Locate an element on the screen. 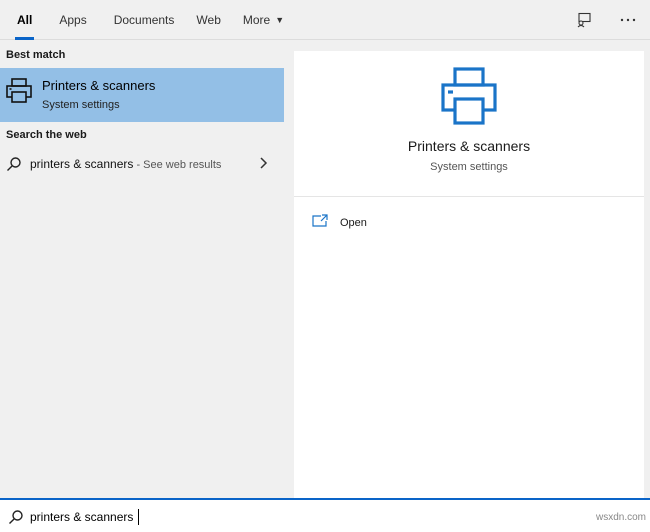 The width and height of the screenshot is (650, 532). more-options-icon is located at coordinates (628, 20).